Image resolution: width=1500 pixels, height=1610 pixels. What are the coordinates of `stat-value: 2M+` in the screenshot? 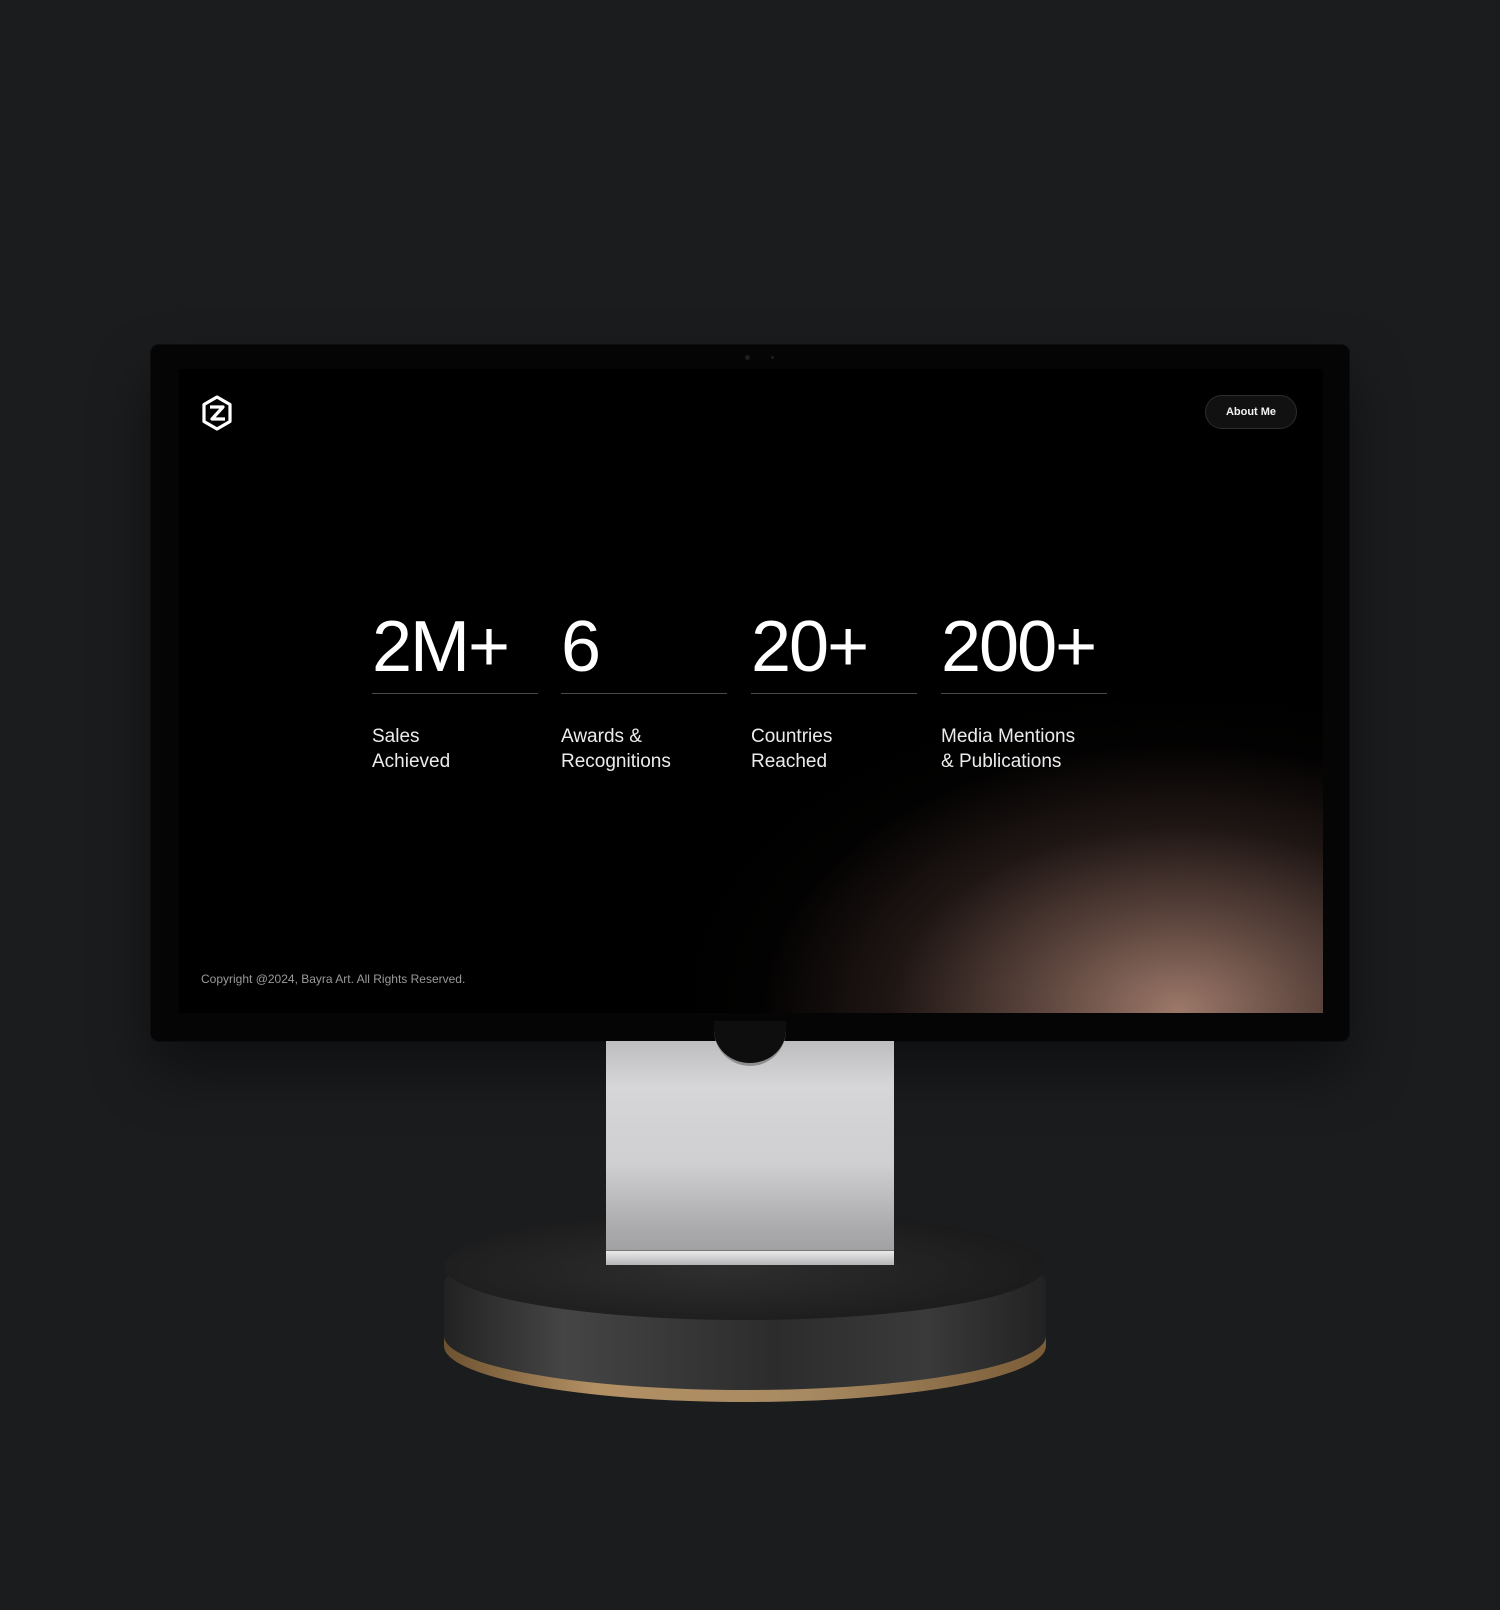 It's located at (441, 647).